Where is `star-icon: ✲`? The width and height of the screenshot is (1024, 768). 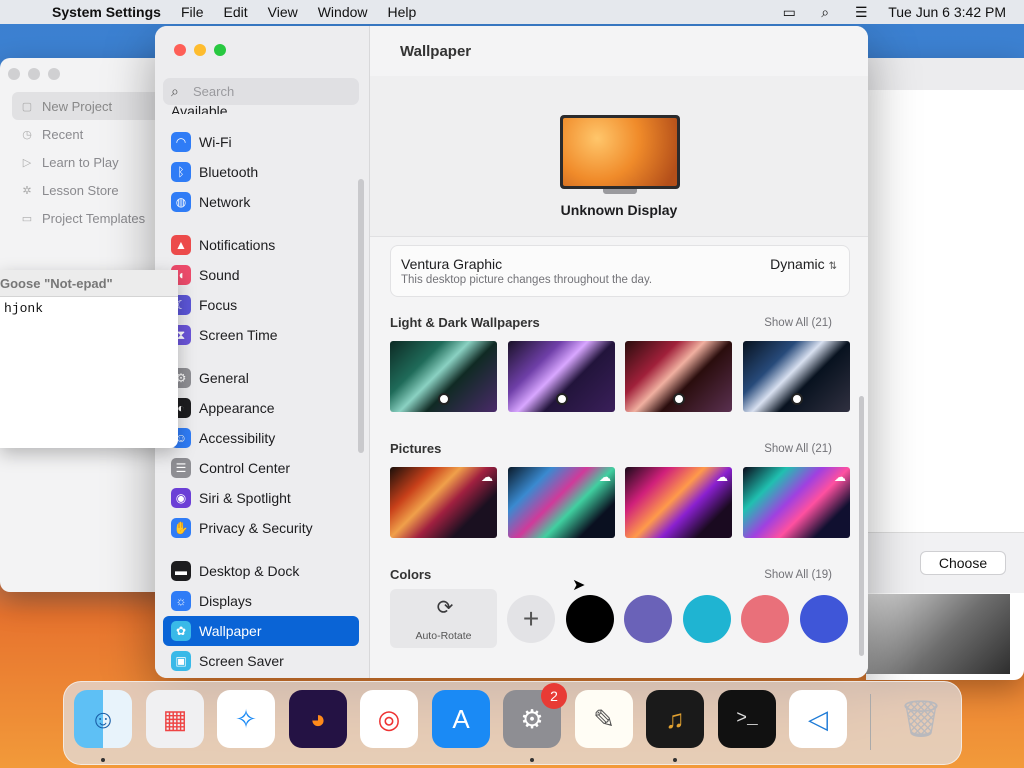
star-icon: ✲ is located at coordinates (27, 190).